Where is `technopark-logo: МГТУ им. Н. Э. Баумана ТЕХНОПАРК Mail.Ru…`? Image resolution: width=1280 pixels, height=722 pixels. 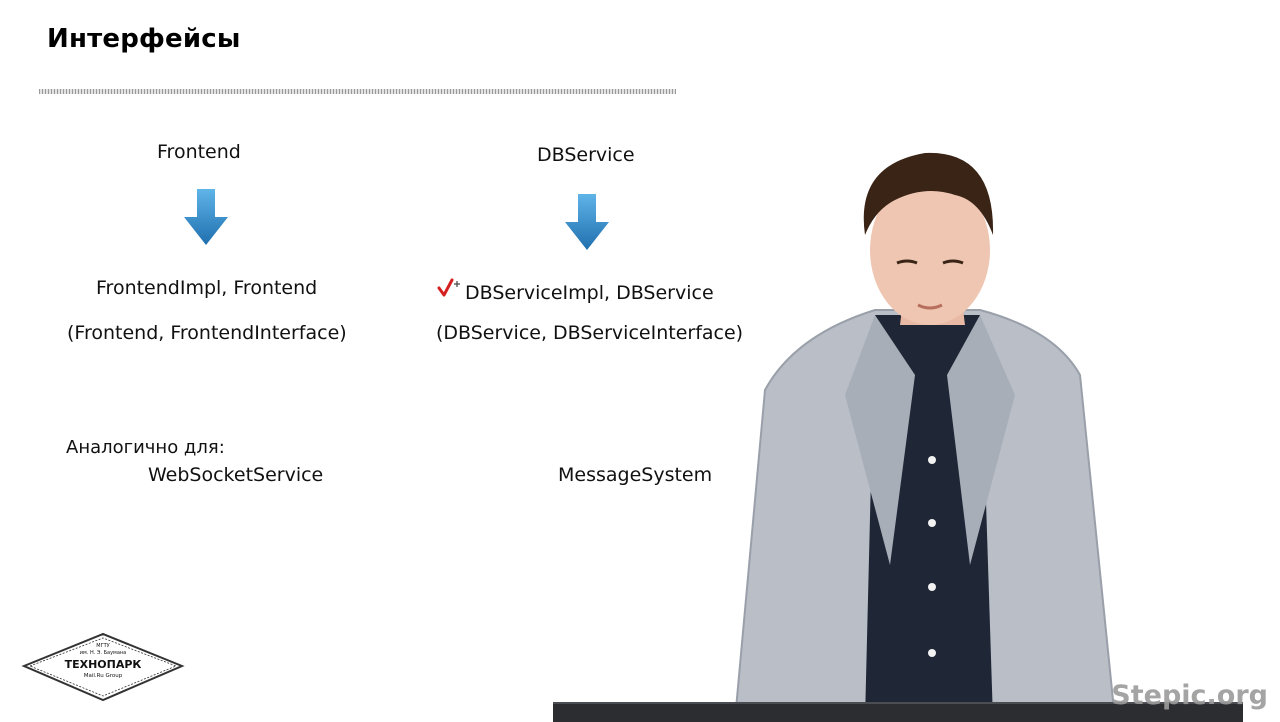
technopark-logo: МГТУ им. Н. Э. Баумана ТЕХНОПАРК Mail.Ru… is located at coordinates (103, 667).